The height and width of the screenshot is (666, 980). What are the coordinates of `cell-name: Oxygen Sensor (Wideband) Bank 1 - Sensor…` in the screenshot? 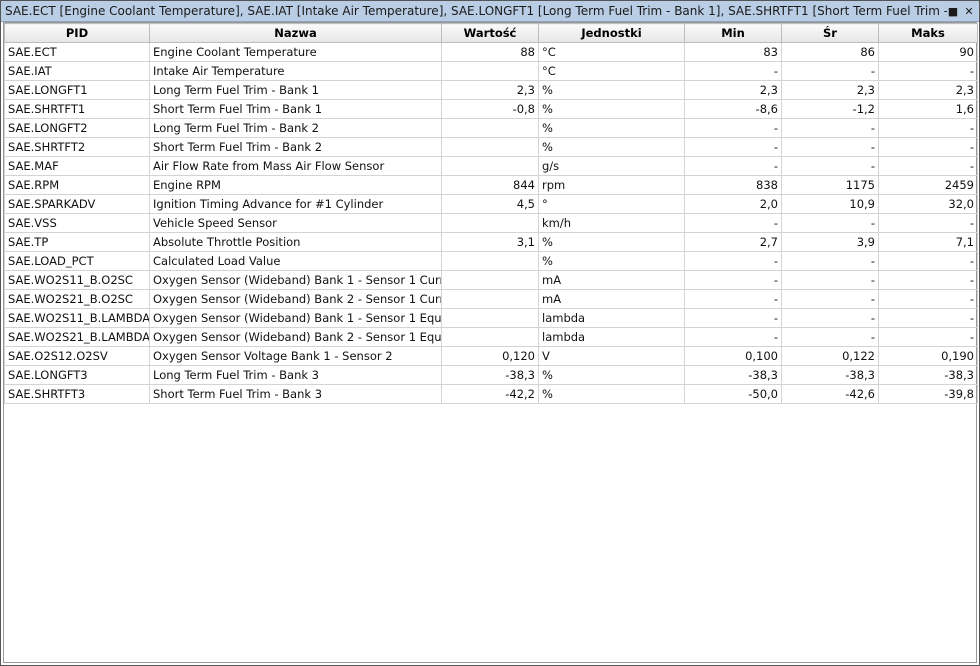 It's located at (295, 318).